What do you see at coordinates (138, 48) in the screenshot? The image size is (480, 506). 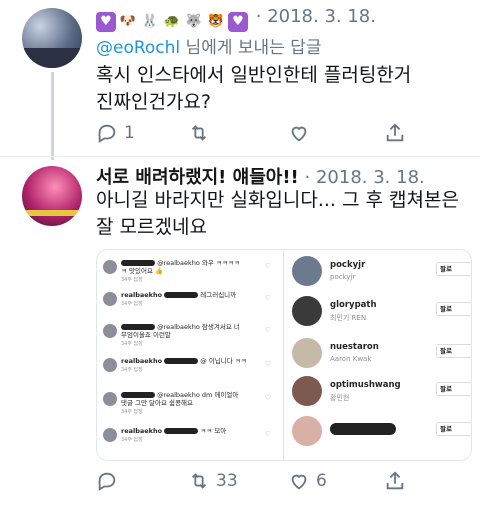 I see `reply-handle-link: @eoRochl` at bounding box center [138, 48].